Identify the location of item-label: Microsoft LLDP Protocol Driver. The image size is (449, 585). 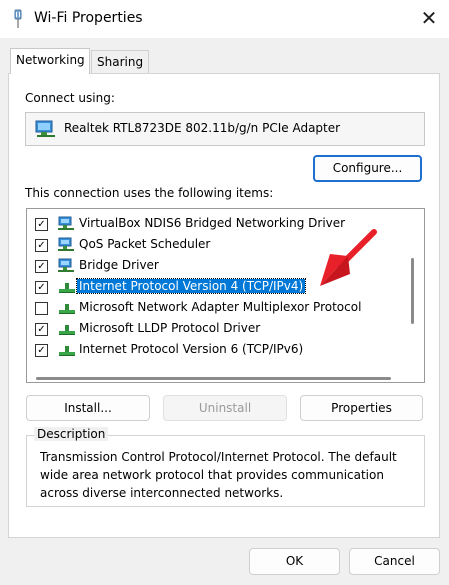
(170, 328).